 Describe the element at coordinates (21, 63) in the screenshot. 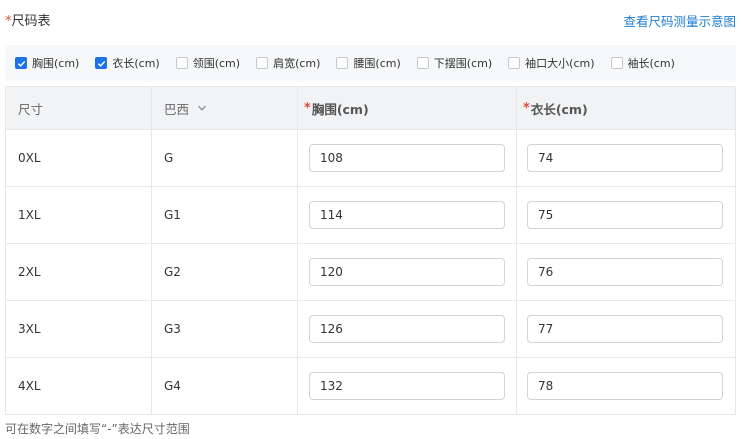

I see `checkbox-chest-box` at that location.